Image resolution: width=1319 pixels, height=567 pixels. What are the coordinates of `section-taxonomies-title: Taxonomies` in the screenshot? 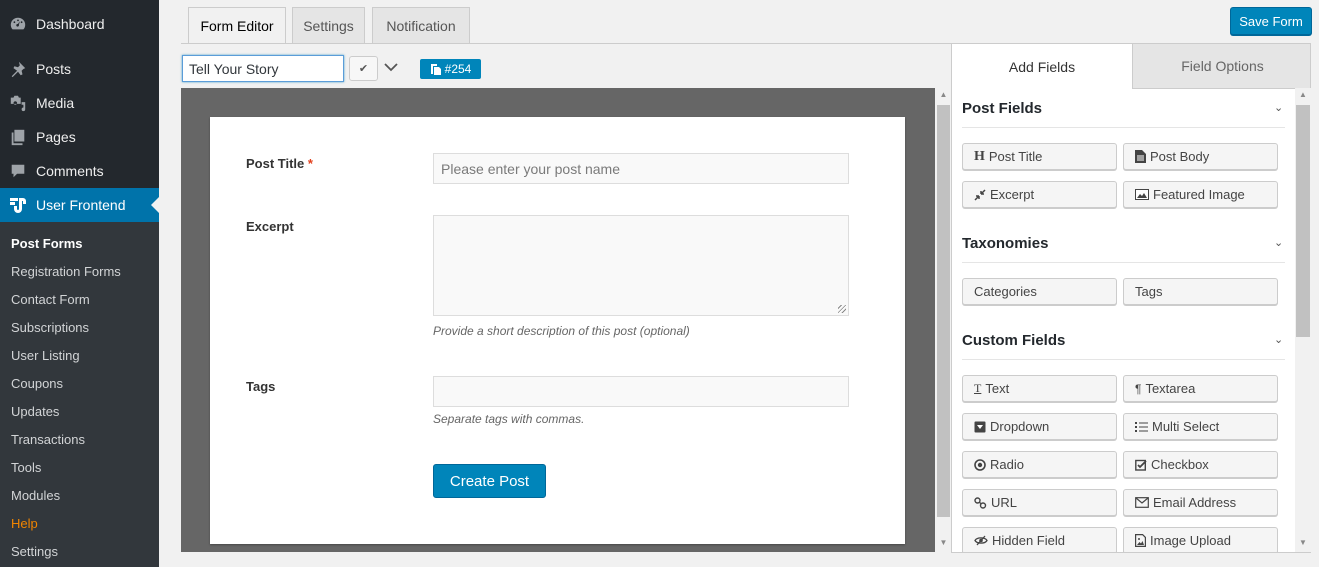 It's located at (1005, 243).